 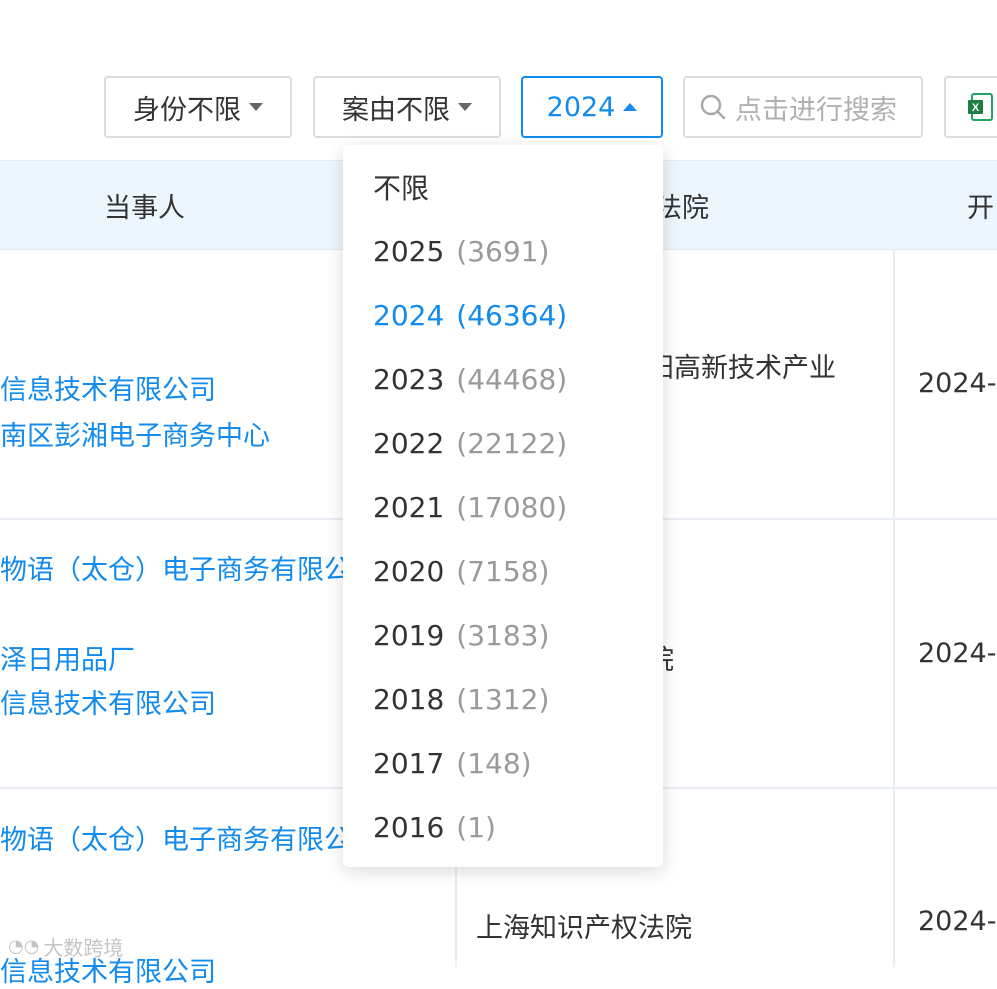 I want to click on year-option-2019: 2019 (3183), so click(x=461, y=635).